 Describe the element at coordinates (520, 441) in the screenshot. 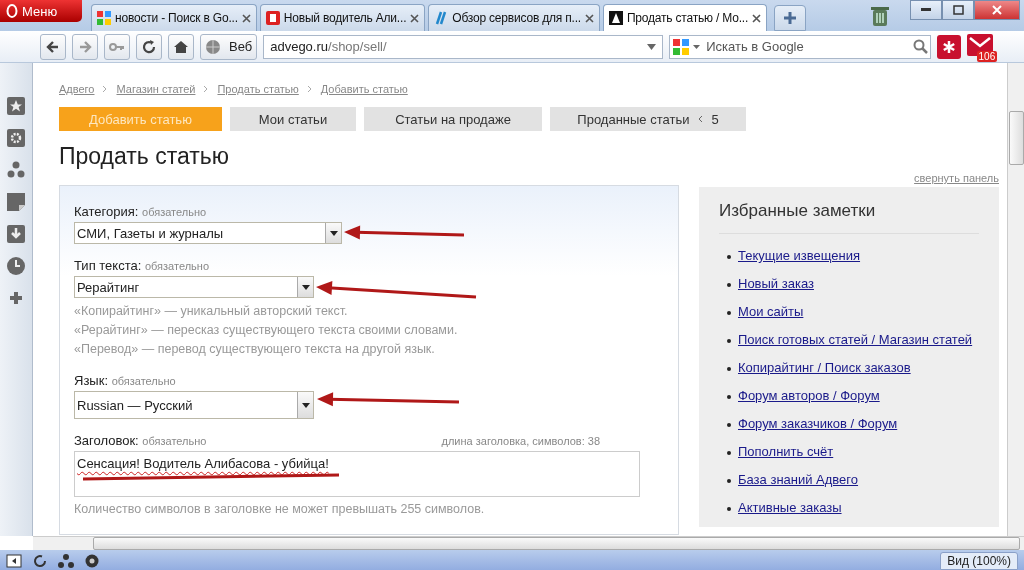

I see `length-counter: длина заголовка, символов: 38` at that location.